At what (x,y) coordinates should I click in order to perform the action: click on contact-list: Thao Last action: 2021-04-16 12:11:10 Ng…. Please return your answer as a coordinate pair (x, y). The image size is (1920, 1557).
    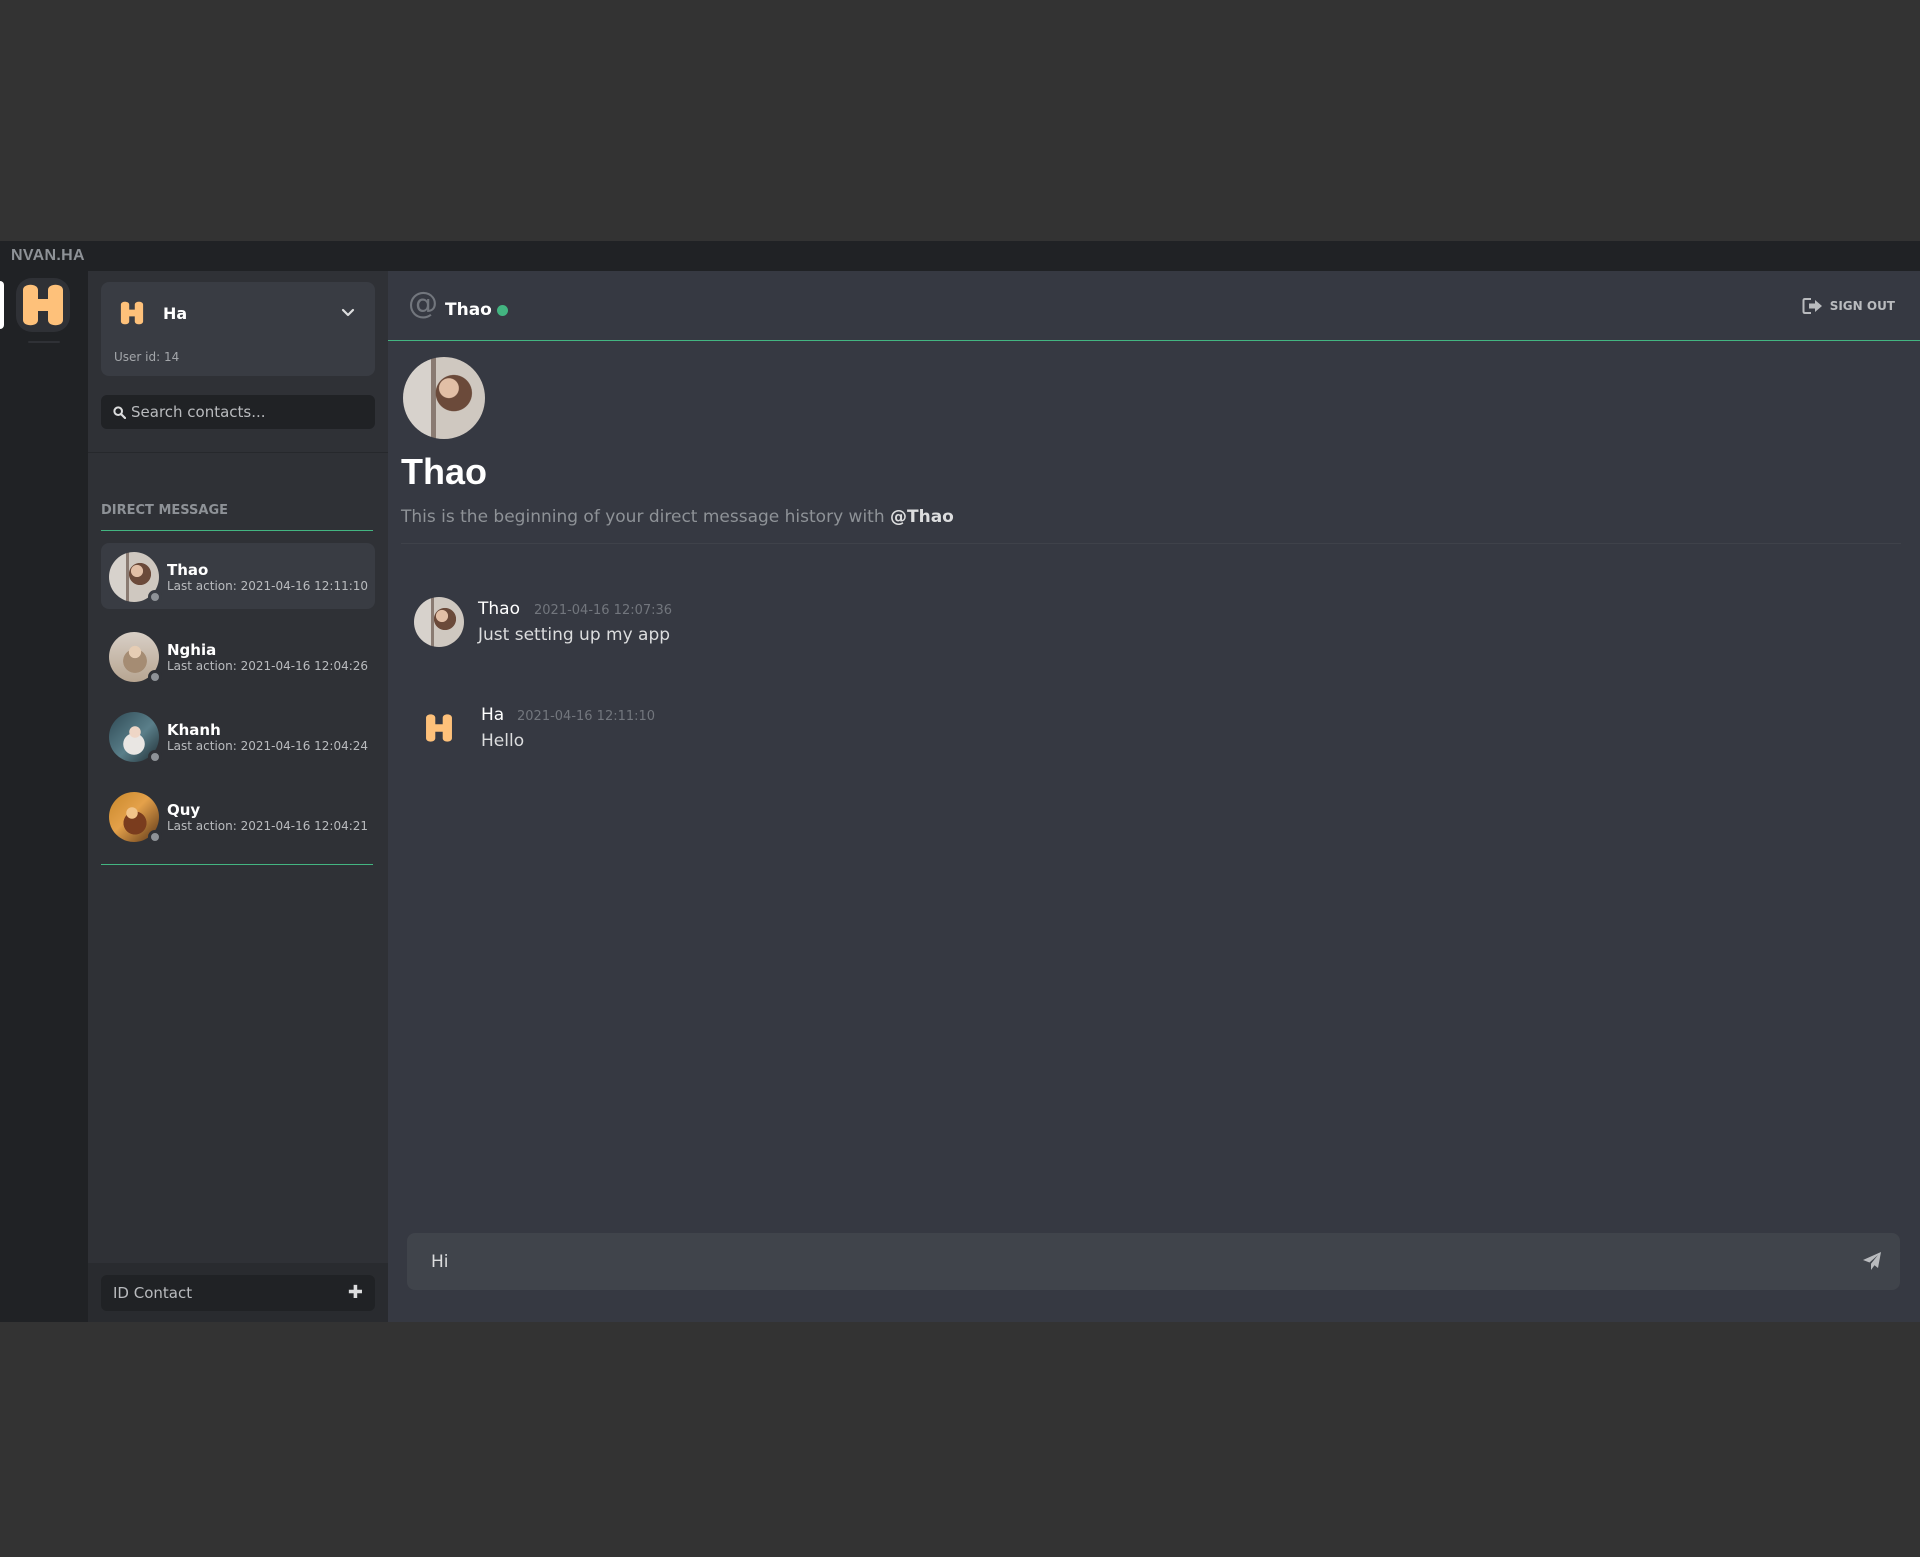
    Looking at the image, I should click on (238, 703).